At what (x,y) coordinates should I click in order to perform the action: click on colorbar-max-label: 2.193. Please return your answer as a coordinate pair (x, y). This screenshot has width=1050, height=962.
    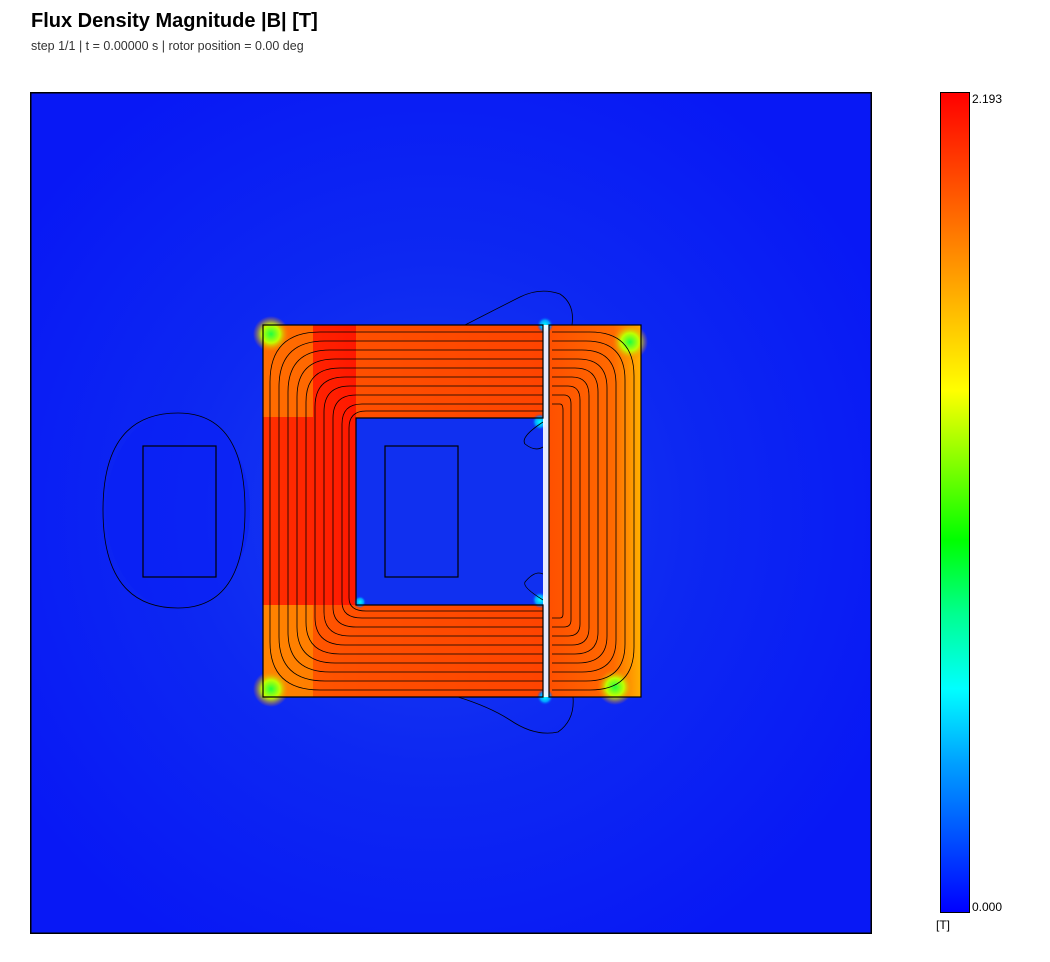
    Looking at the image, I should click on (987, 99).